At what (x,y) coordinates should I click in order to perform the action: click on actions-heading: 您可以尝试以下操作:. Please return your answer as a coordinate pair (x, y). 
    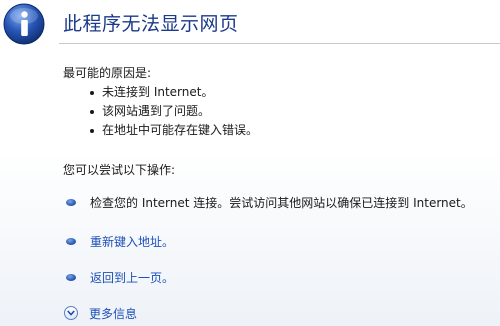
    Looking at the image, I should click on (119, 170).